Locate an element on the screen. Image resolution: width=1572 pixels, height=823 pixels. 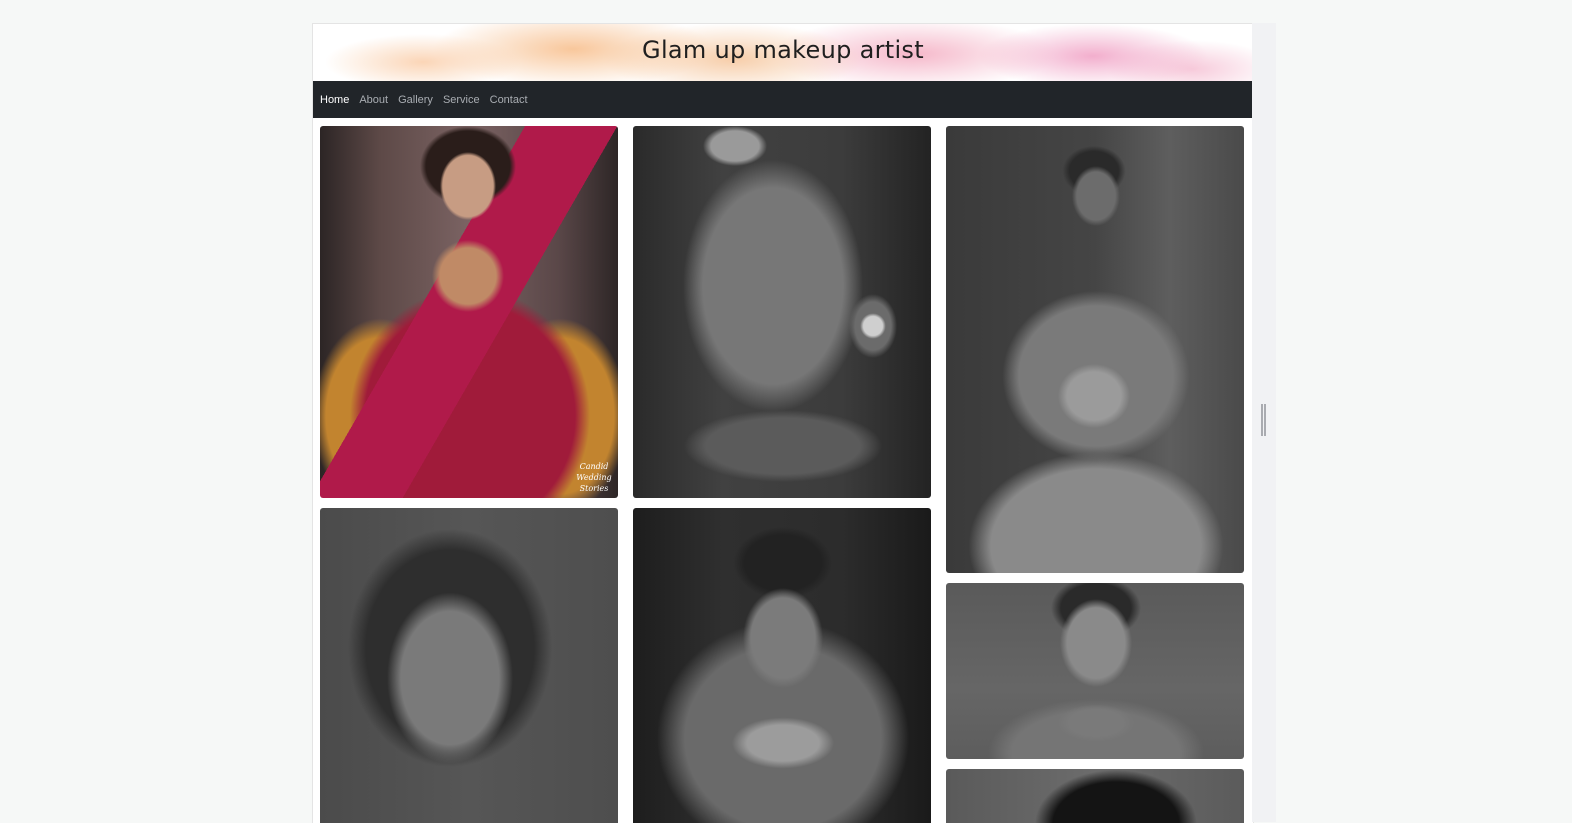
scrollbar-thumb is located at coordinates (1263, 420).